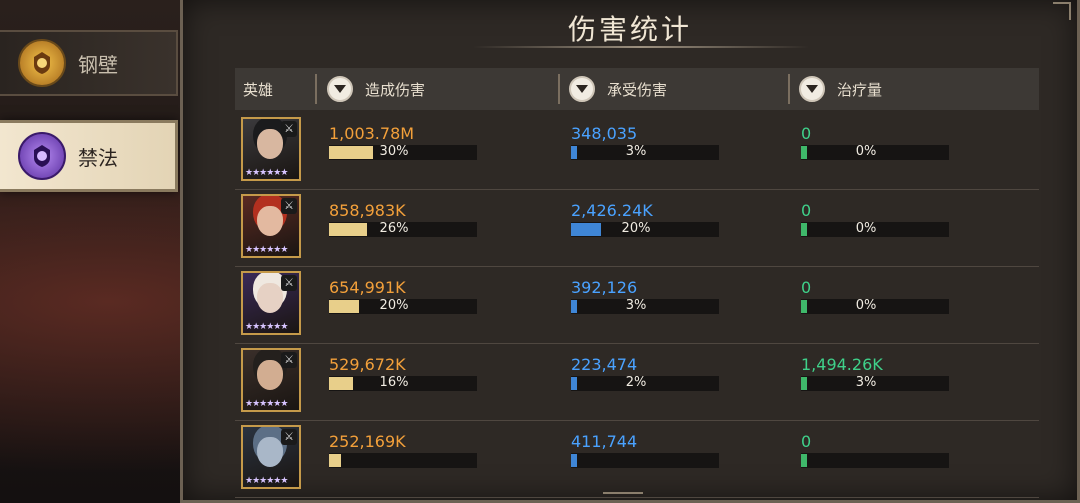  I want to click on healing-percent: 3%, so click(866, 382).